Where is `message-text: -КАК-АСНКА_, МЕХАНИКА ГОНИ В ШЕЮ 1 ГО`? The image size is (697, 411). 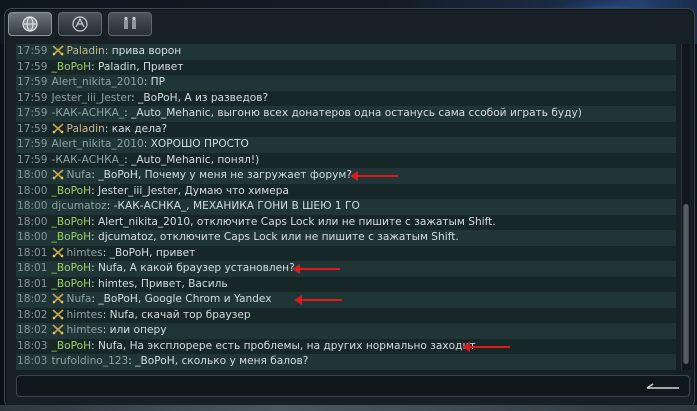 message-text: -КАК-АСНКА_, МЕХАНИКА ГОНИ В ШЕЮ 1 ГО is located at coordinates (236, 206).